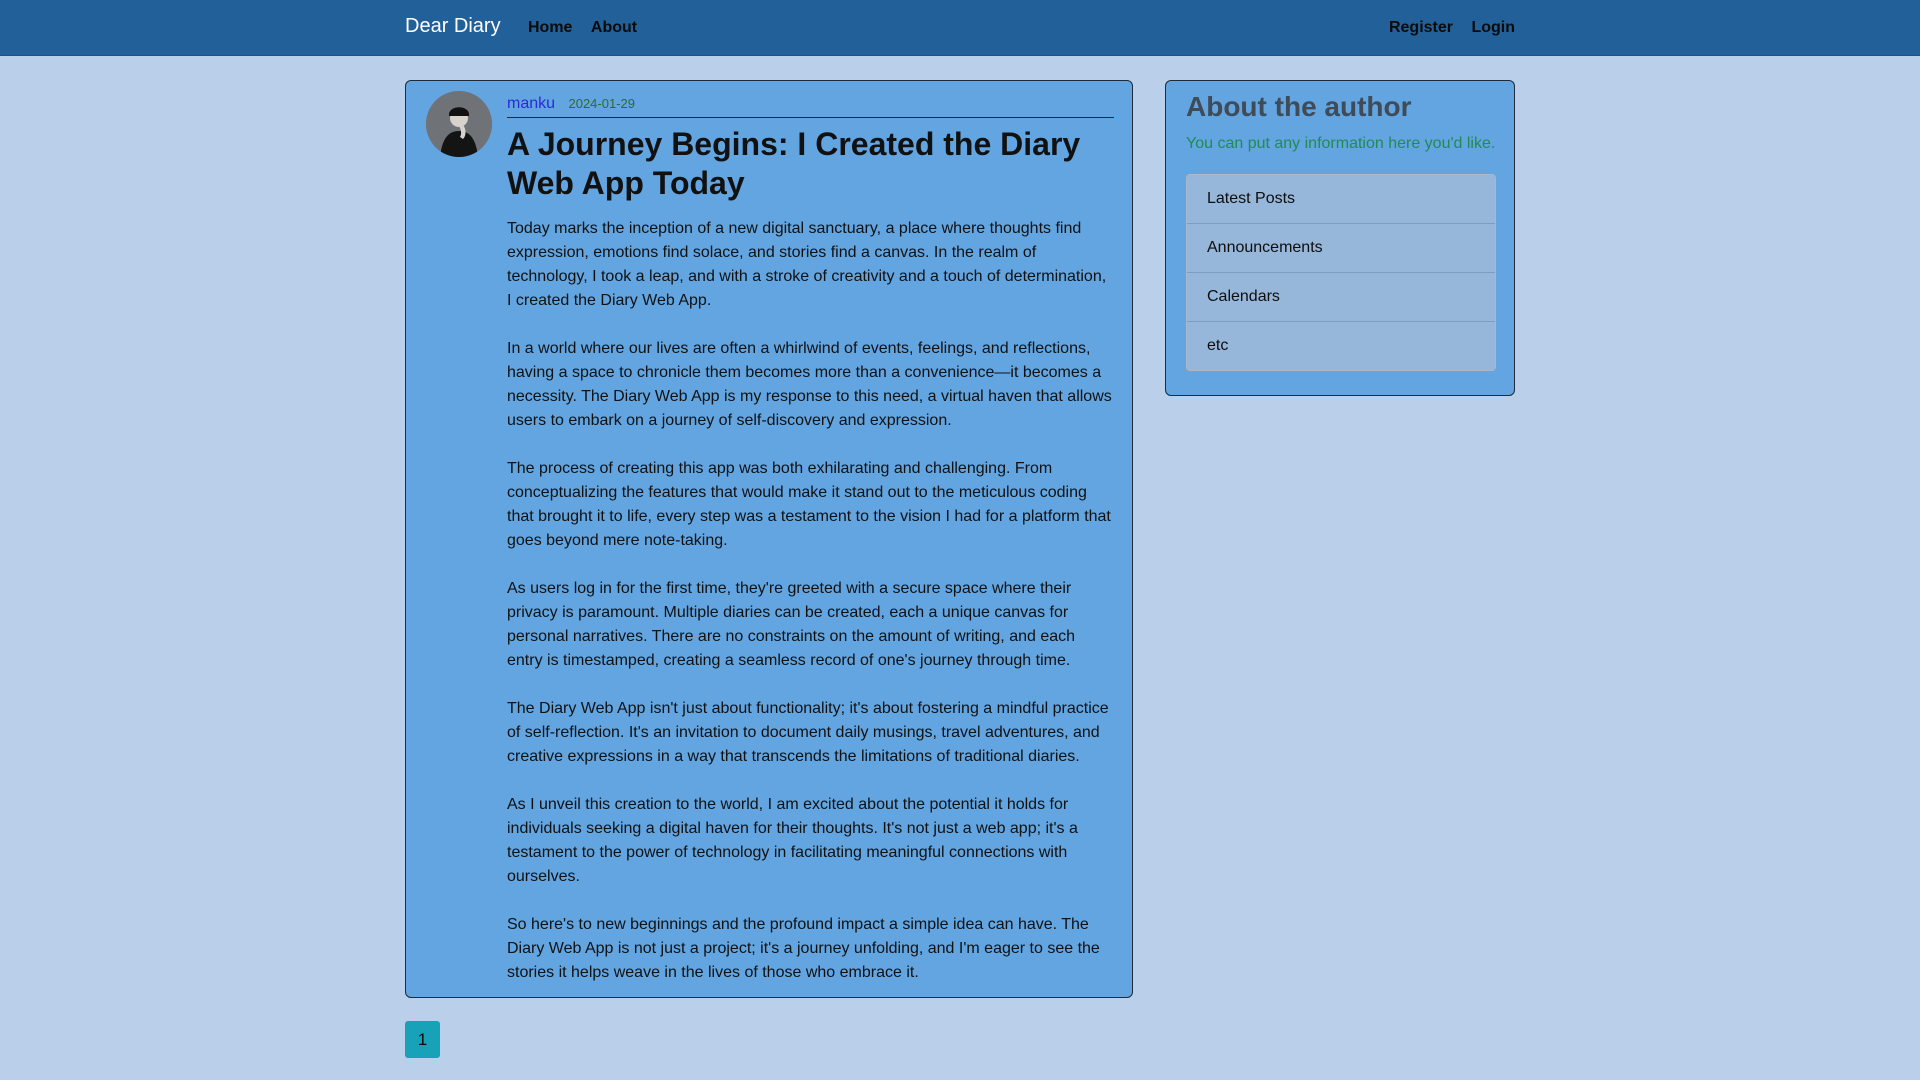 This screenshot has width=1920, height=1080. Describe the element at coordinates (531, 103) in the screenshot. I see `author-link: manku` at that location.